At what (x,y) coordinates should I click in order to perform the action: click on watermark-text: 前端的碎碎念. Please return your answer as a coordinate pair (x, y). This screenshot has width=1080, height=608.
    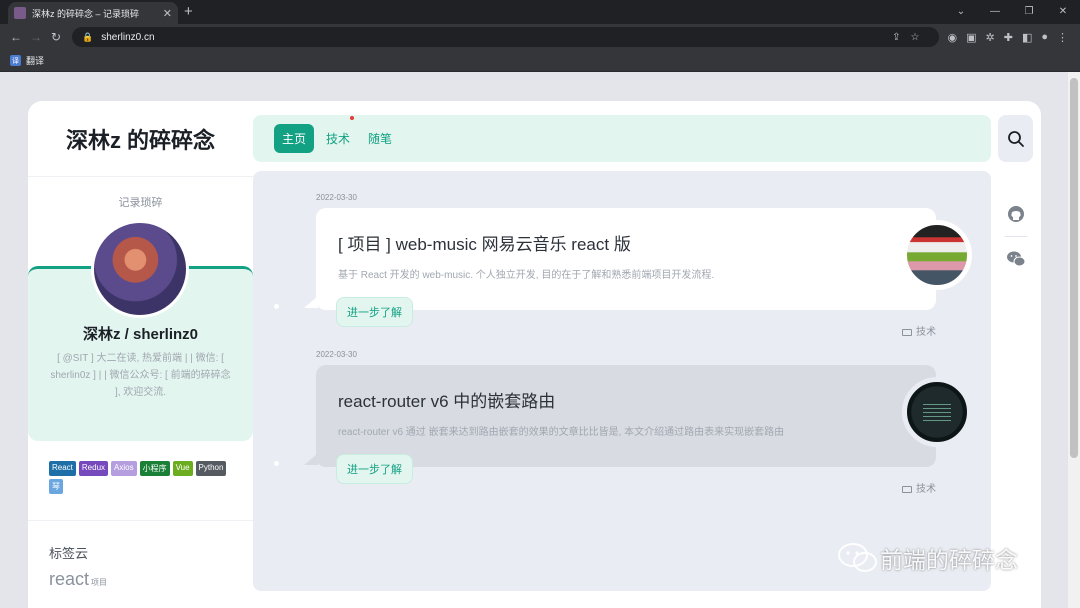
    Looking at the image, I should click on (949, 560).